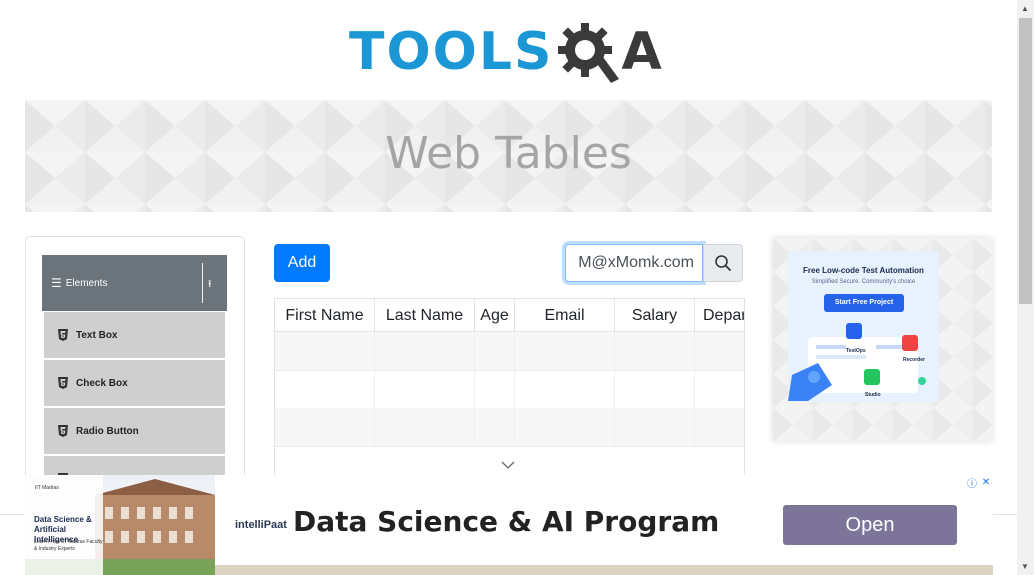  I want to click on chevron-down-icon, so click(508, 465).